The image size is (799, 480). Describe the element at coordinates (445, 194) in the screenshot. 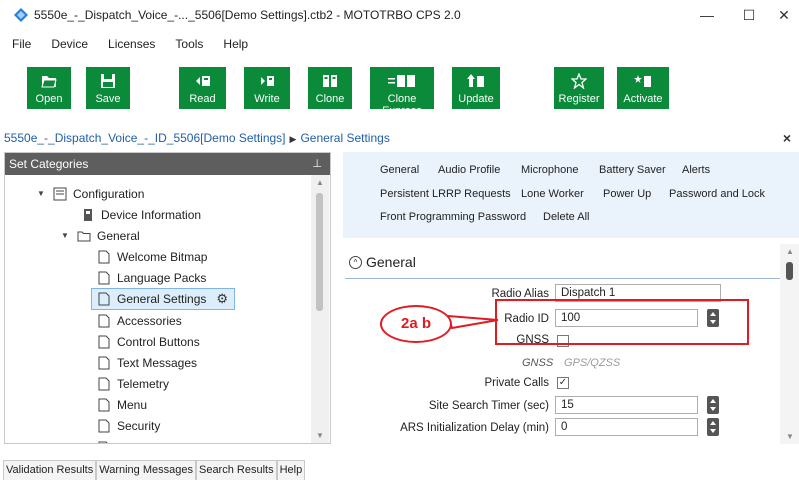

I see `tab-persistent-lrrp: Persistent LRRP Requests` at that location.